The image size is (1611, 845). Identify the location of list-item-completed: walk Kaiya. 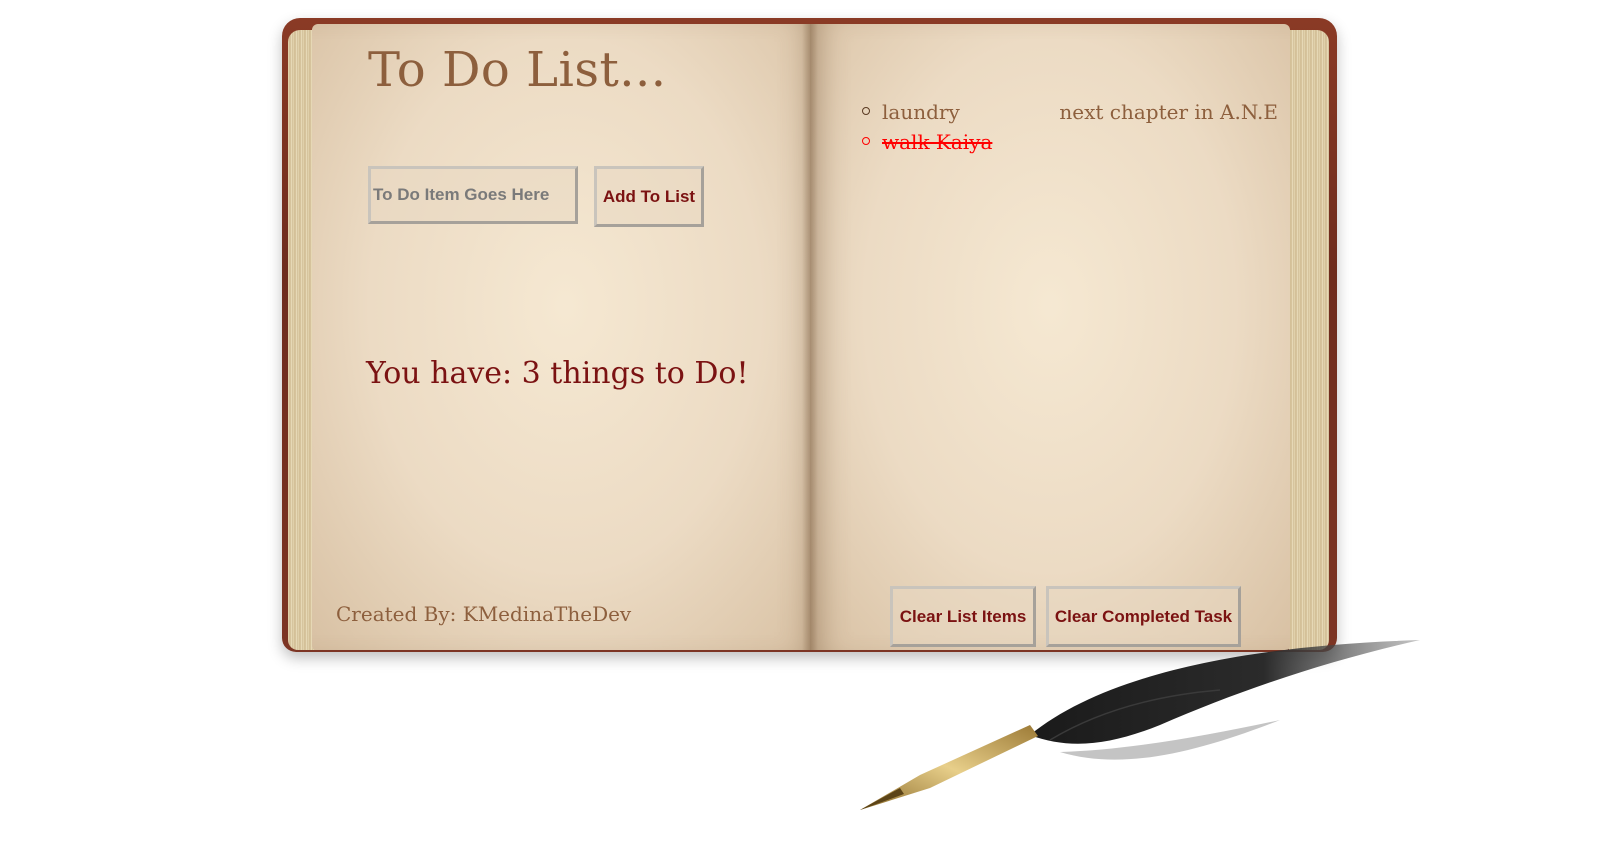
(1068, 142).